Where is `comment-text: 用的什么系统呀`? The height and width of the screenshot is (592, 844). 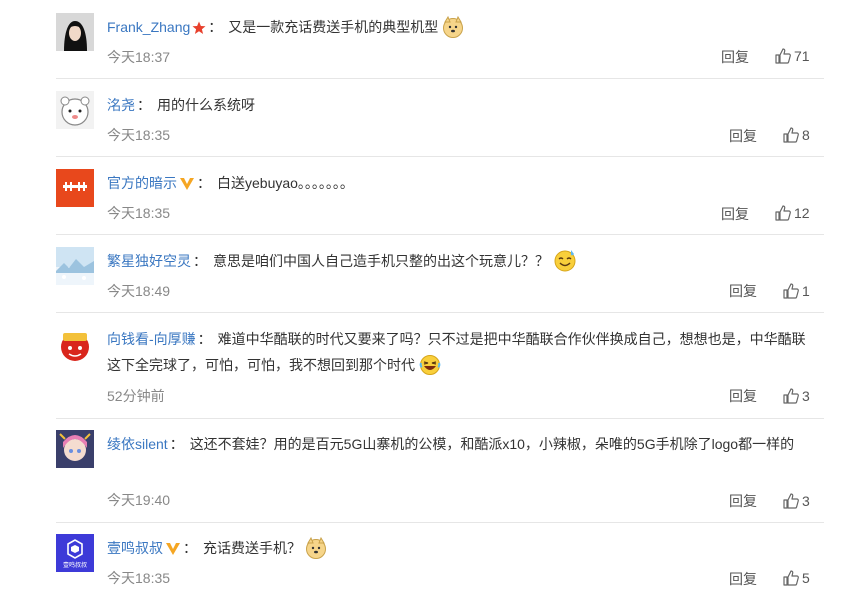 comment-text: 用的什么系统呀 is located at coordinates (206, 105).